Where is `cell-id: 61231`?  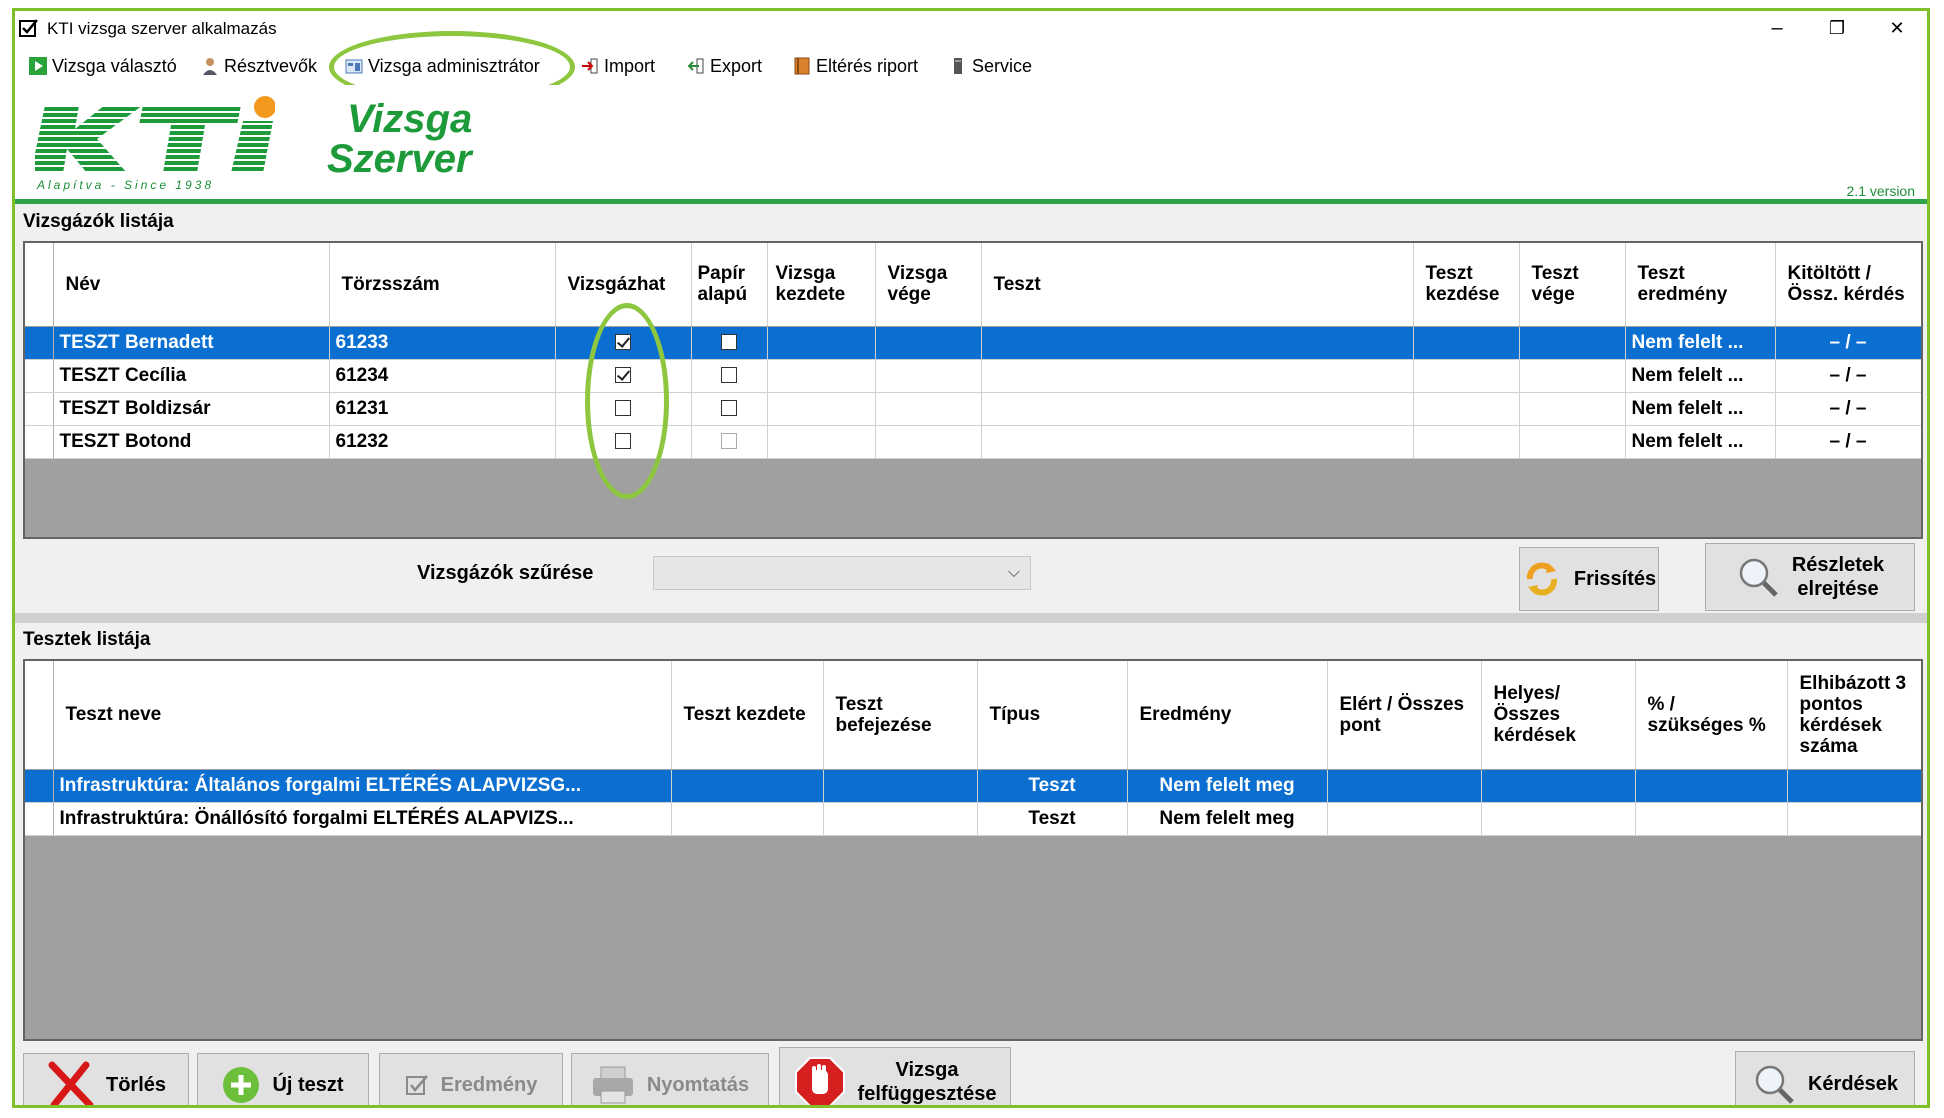 cell-id: 61231 is located at coordinates (442, 409).